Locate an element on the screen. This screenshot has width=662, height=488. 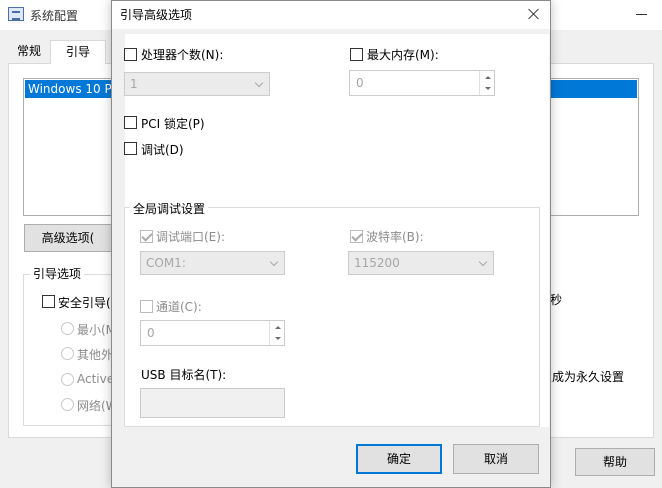
system-config-app-icon is located at coordinates (16, 14).